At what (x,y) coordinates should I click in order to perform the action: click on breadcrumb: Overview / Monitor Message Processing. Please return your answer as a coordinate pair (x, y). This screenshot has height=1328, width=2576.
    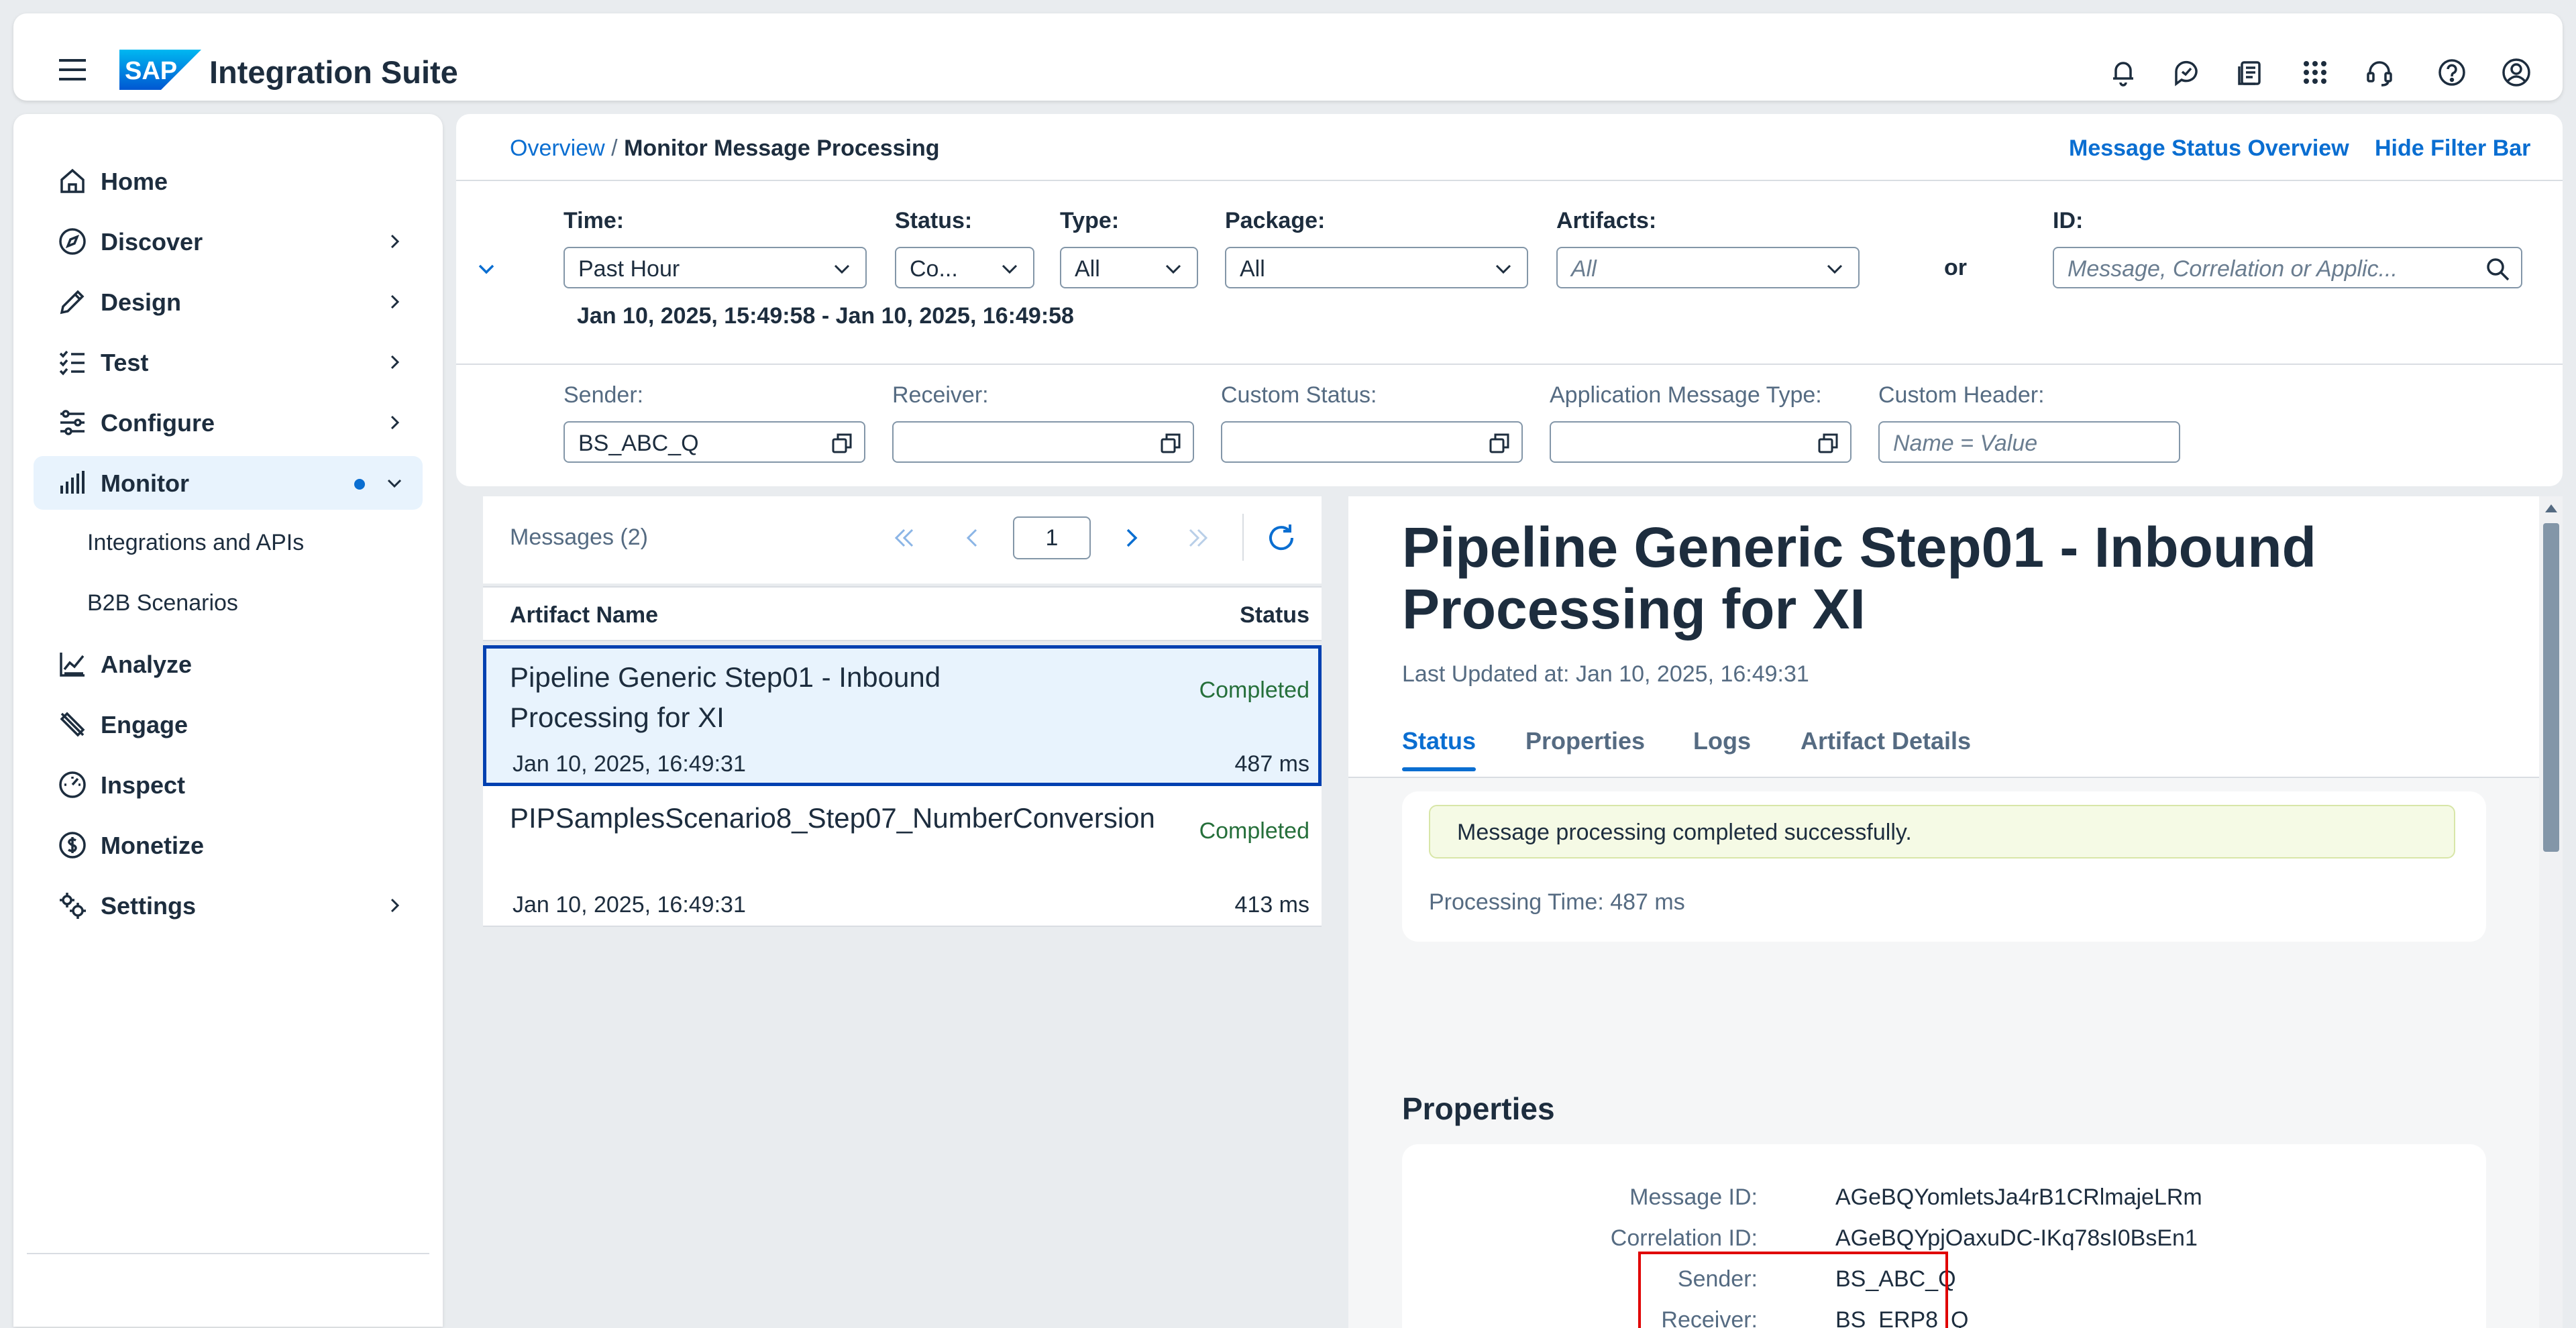
    Looking at the image, I should click on (725, 148).